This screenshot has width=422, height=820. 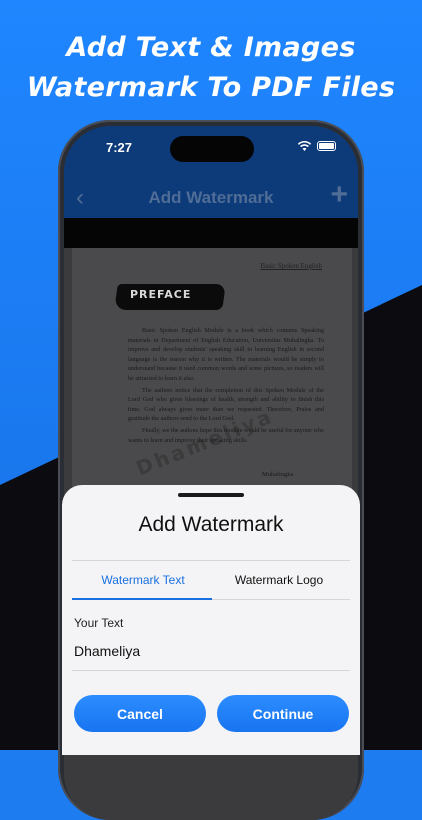 I want to click on dynamic-island, so click(x=212, y=149).